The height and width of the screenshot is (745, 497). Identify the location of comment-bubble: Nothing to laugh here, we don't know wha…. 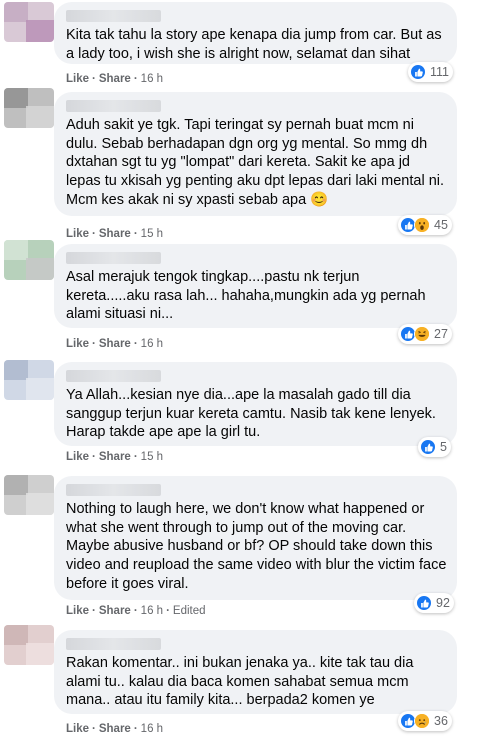
(255, 538).